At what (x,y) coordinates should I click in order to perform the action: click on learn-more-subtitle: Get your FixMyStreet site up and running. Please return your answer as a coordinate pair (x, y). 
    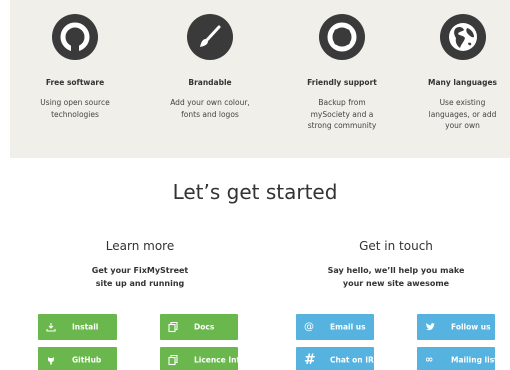
    Looking at the image, I should click on (140, 277).